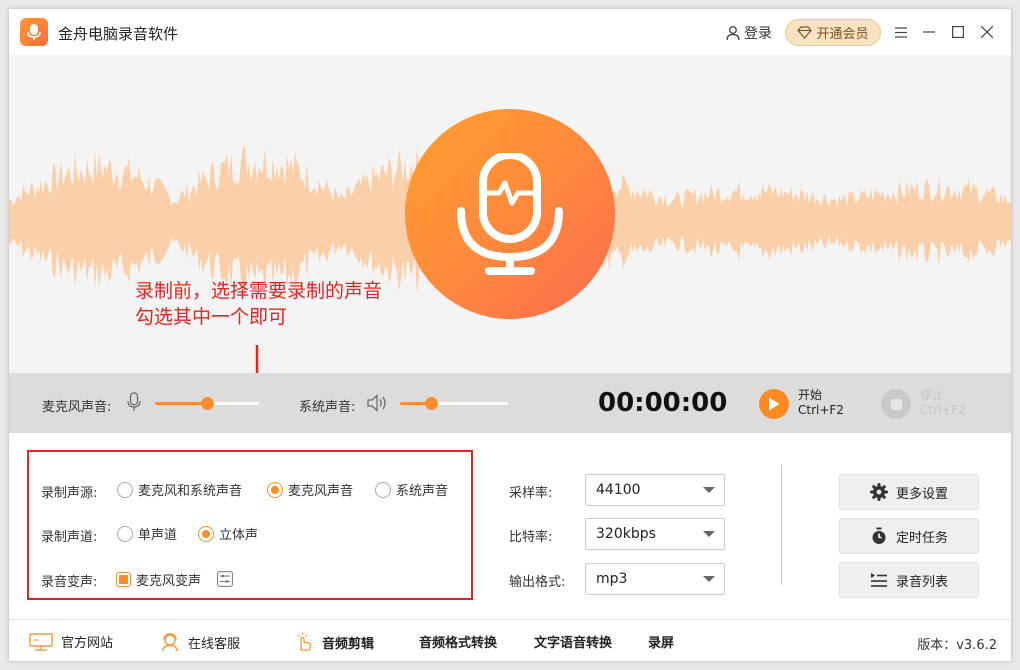  What do you see at coordinates (921, 494) in the screenshot?
I see `more-settings-label: 更多设置` at bounding box center [921, 494].